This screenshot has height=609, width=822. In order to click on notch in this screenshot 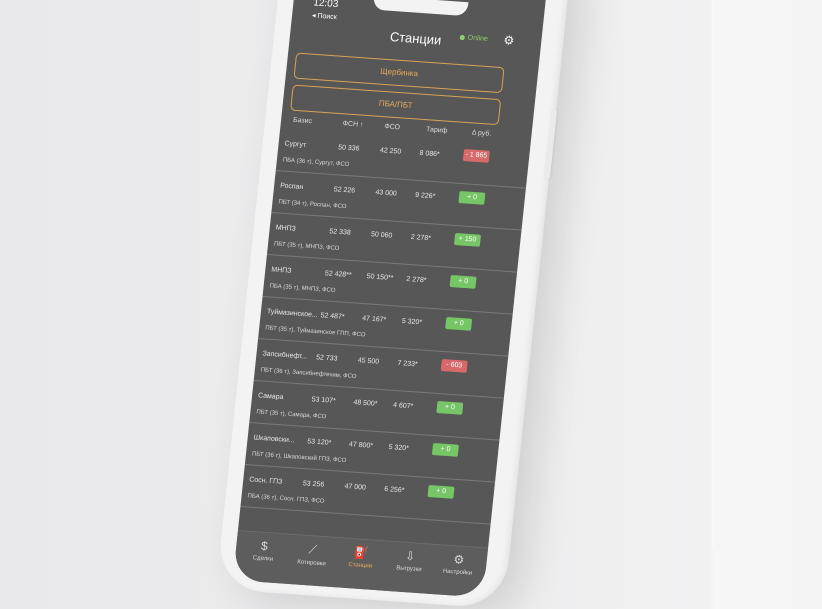, I will do `click(420, 8)`.